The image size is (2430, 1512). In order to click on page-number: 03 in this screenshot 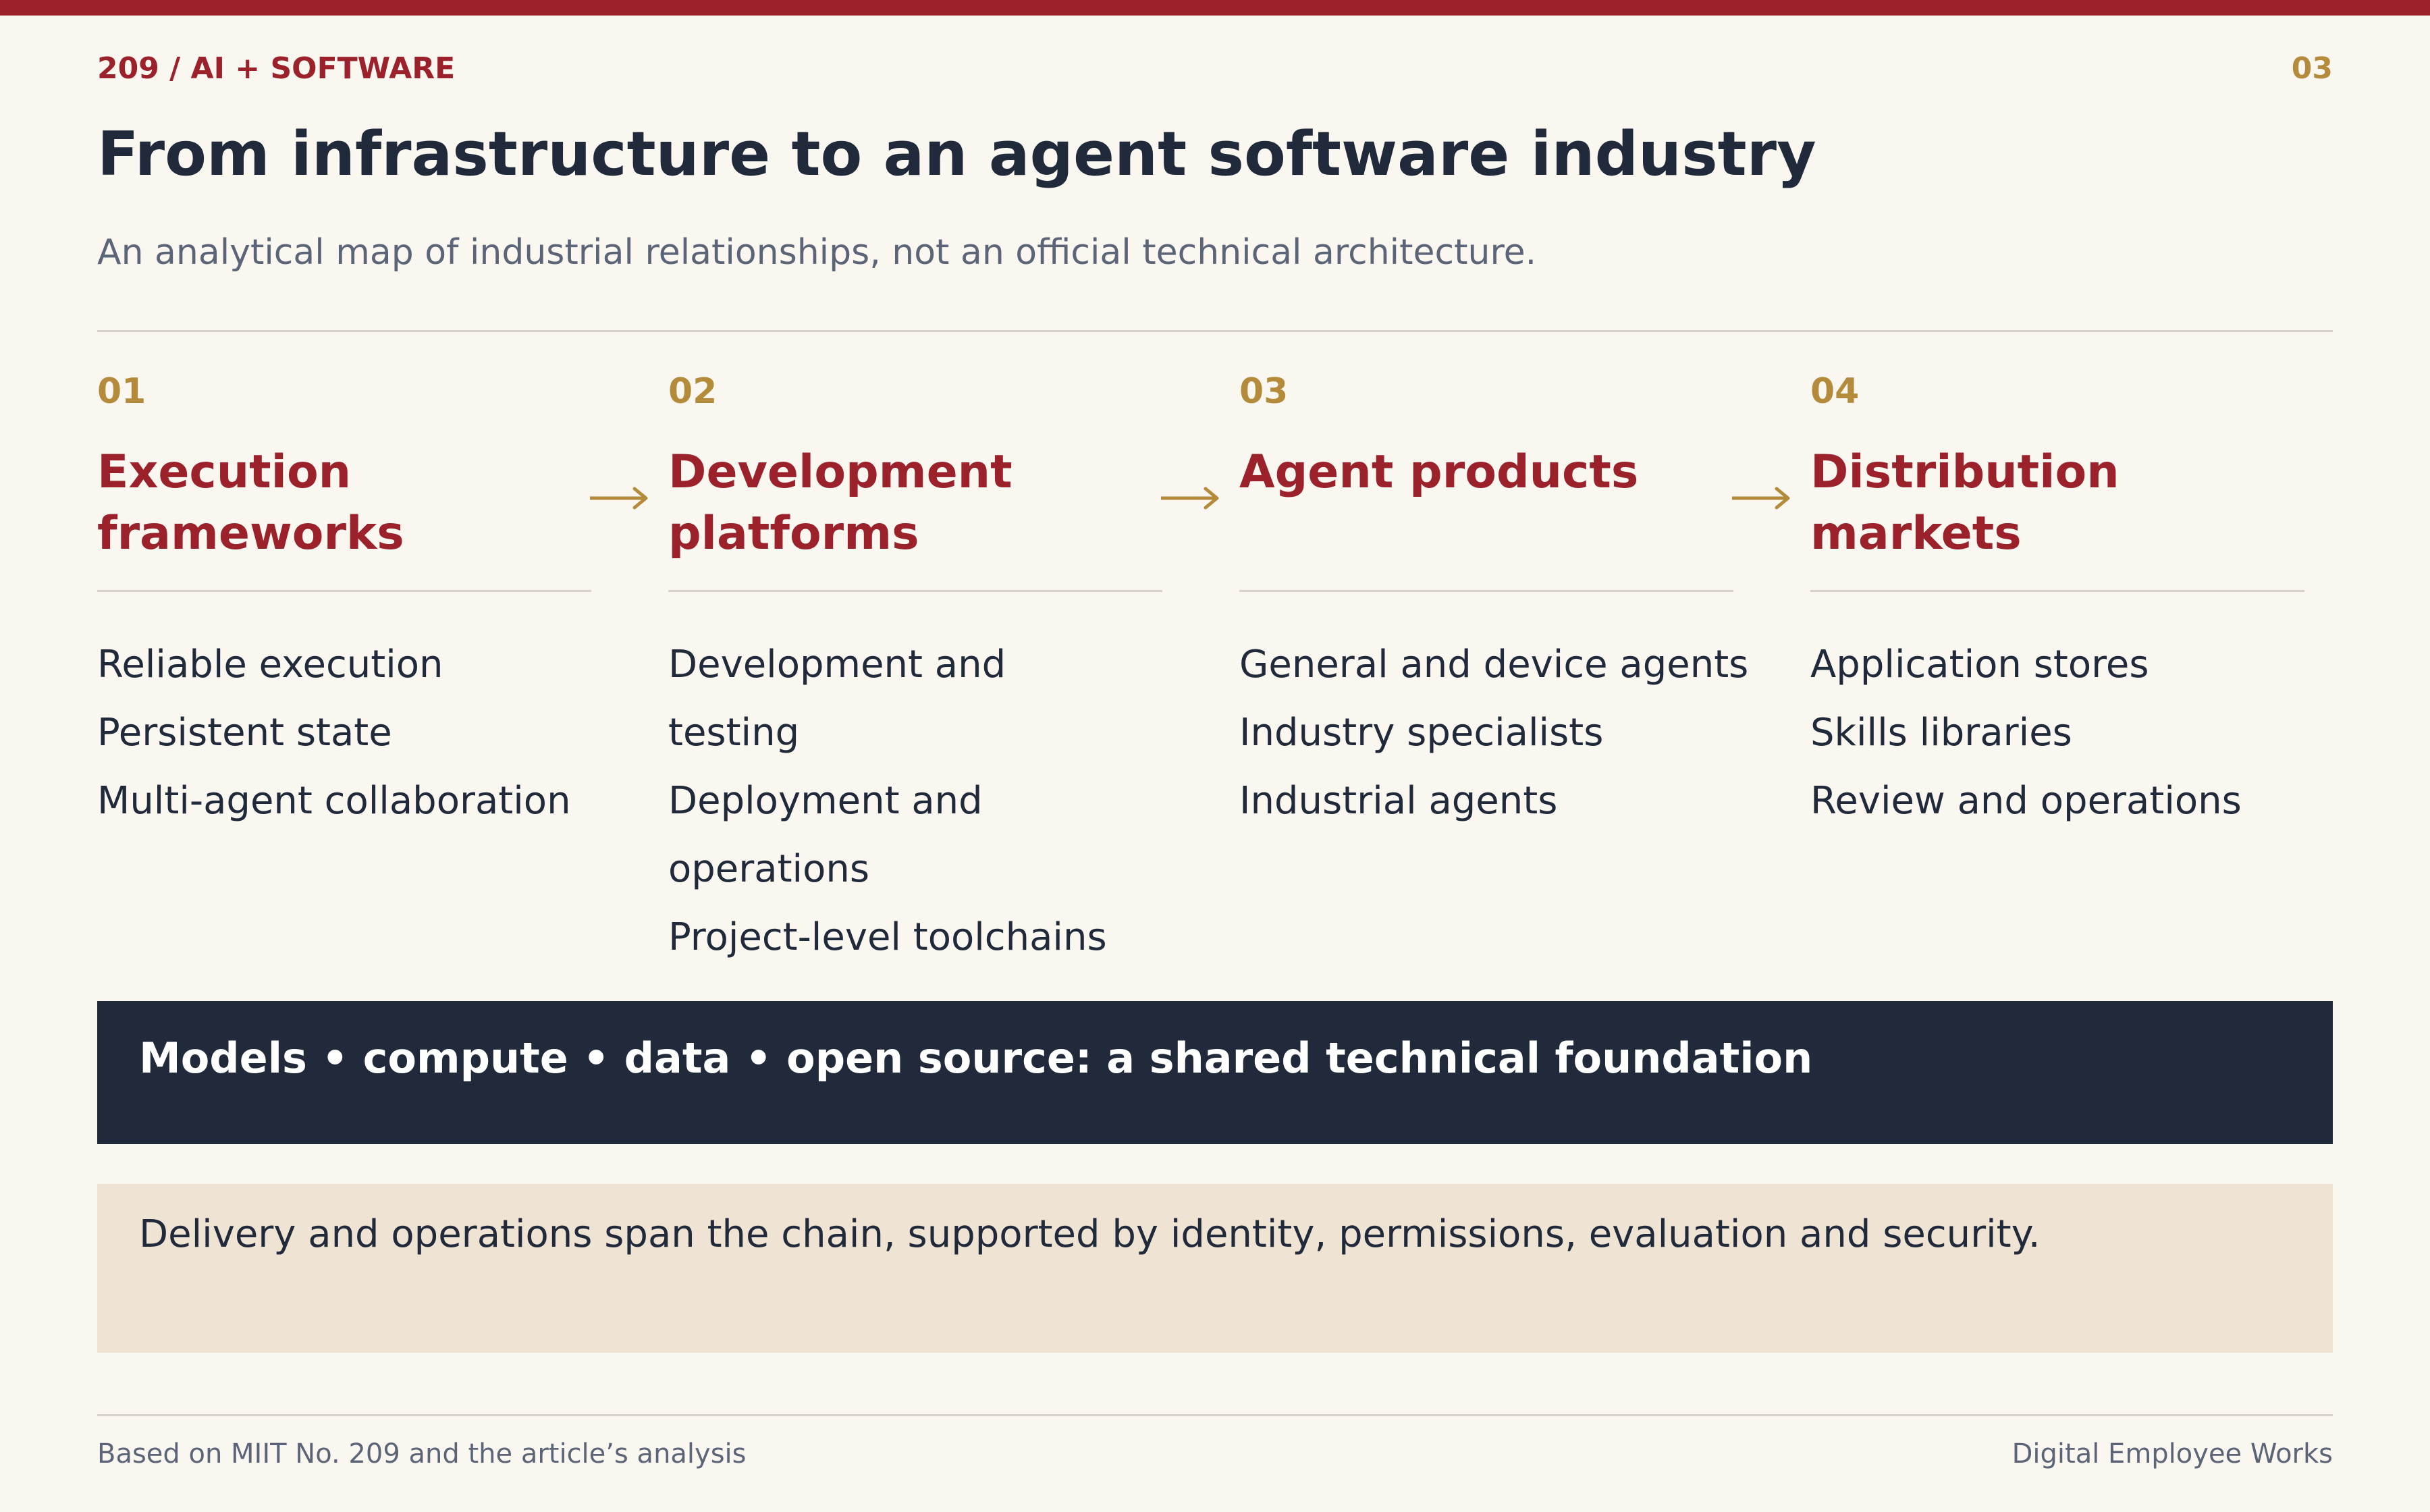, I will do `click(2312, 68)`.